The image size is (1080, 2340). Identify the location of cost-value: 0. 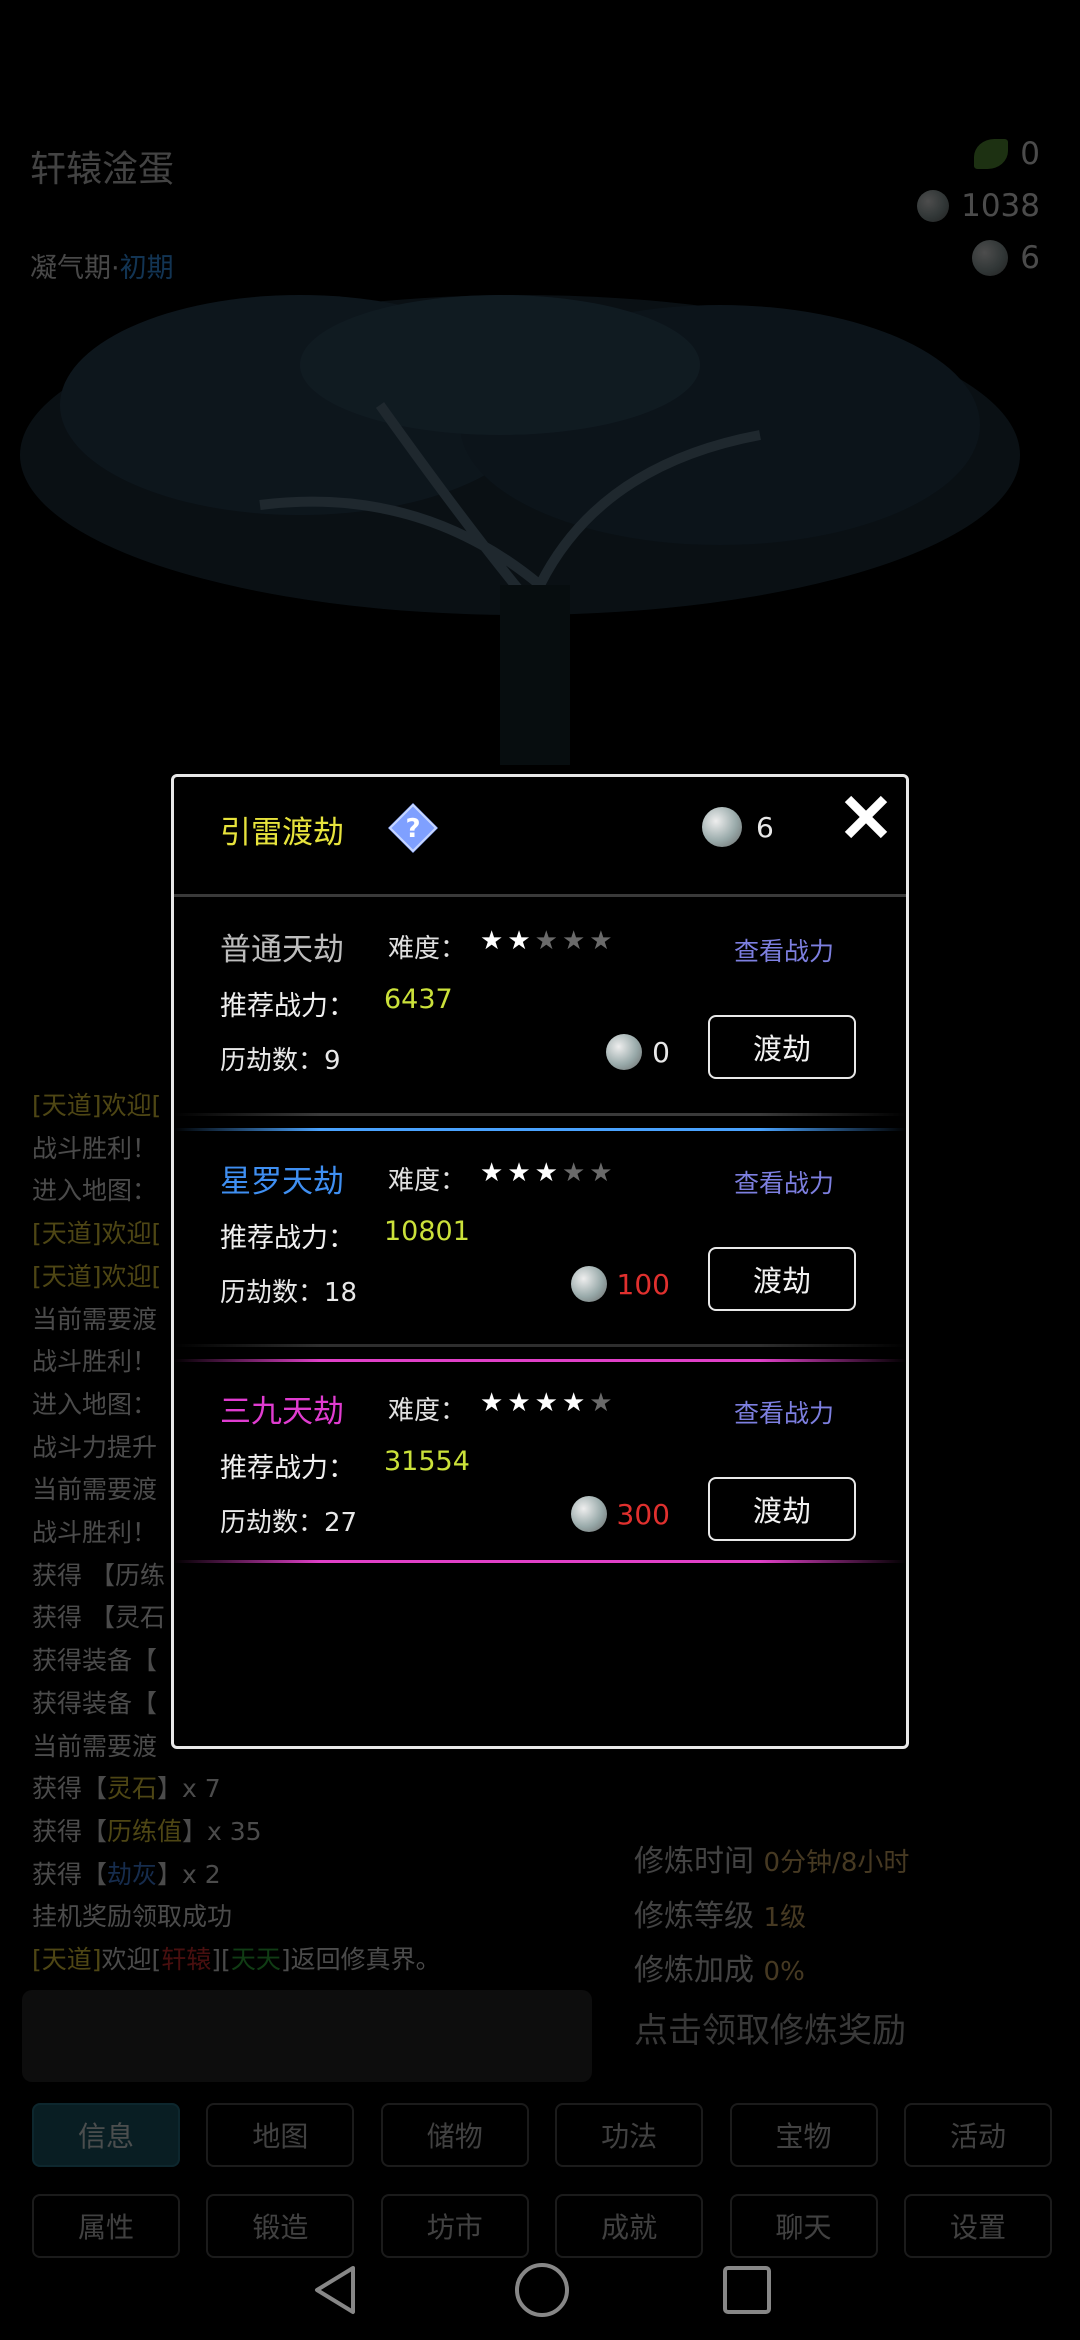
(661, 1052).